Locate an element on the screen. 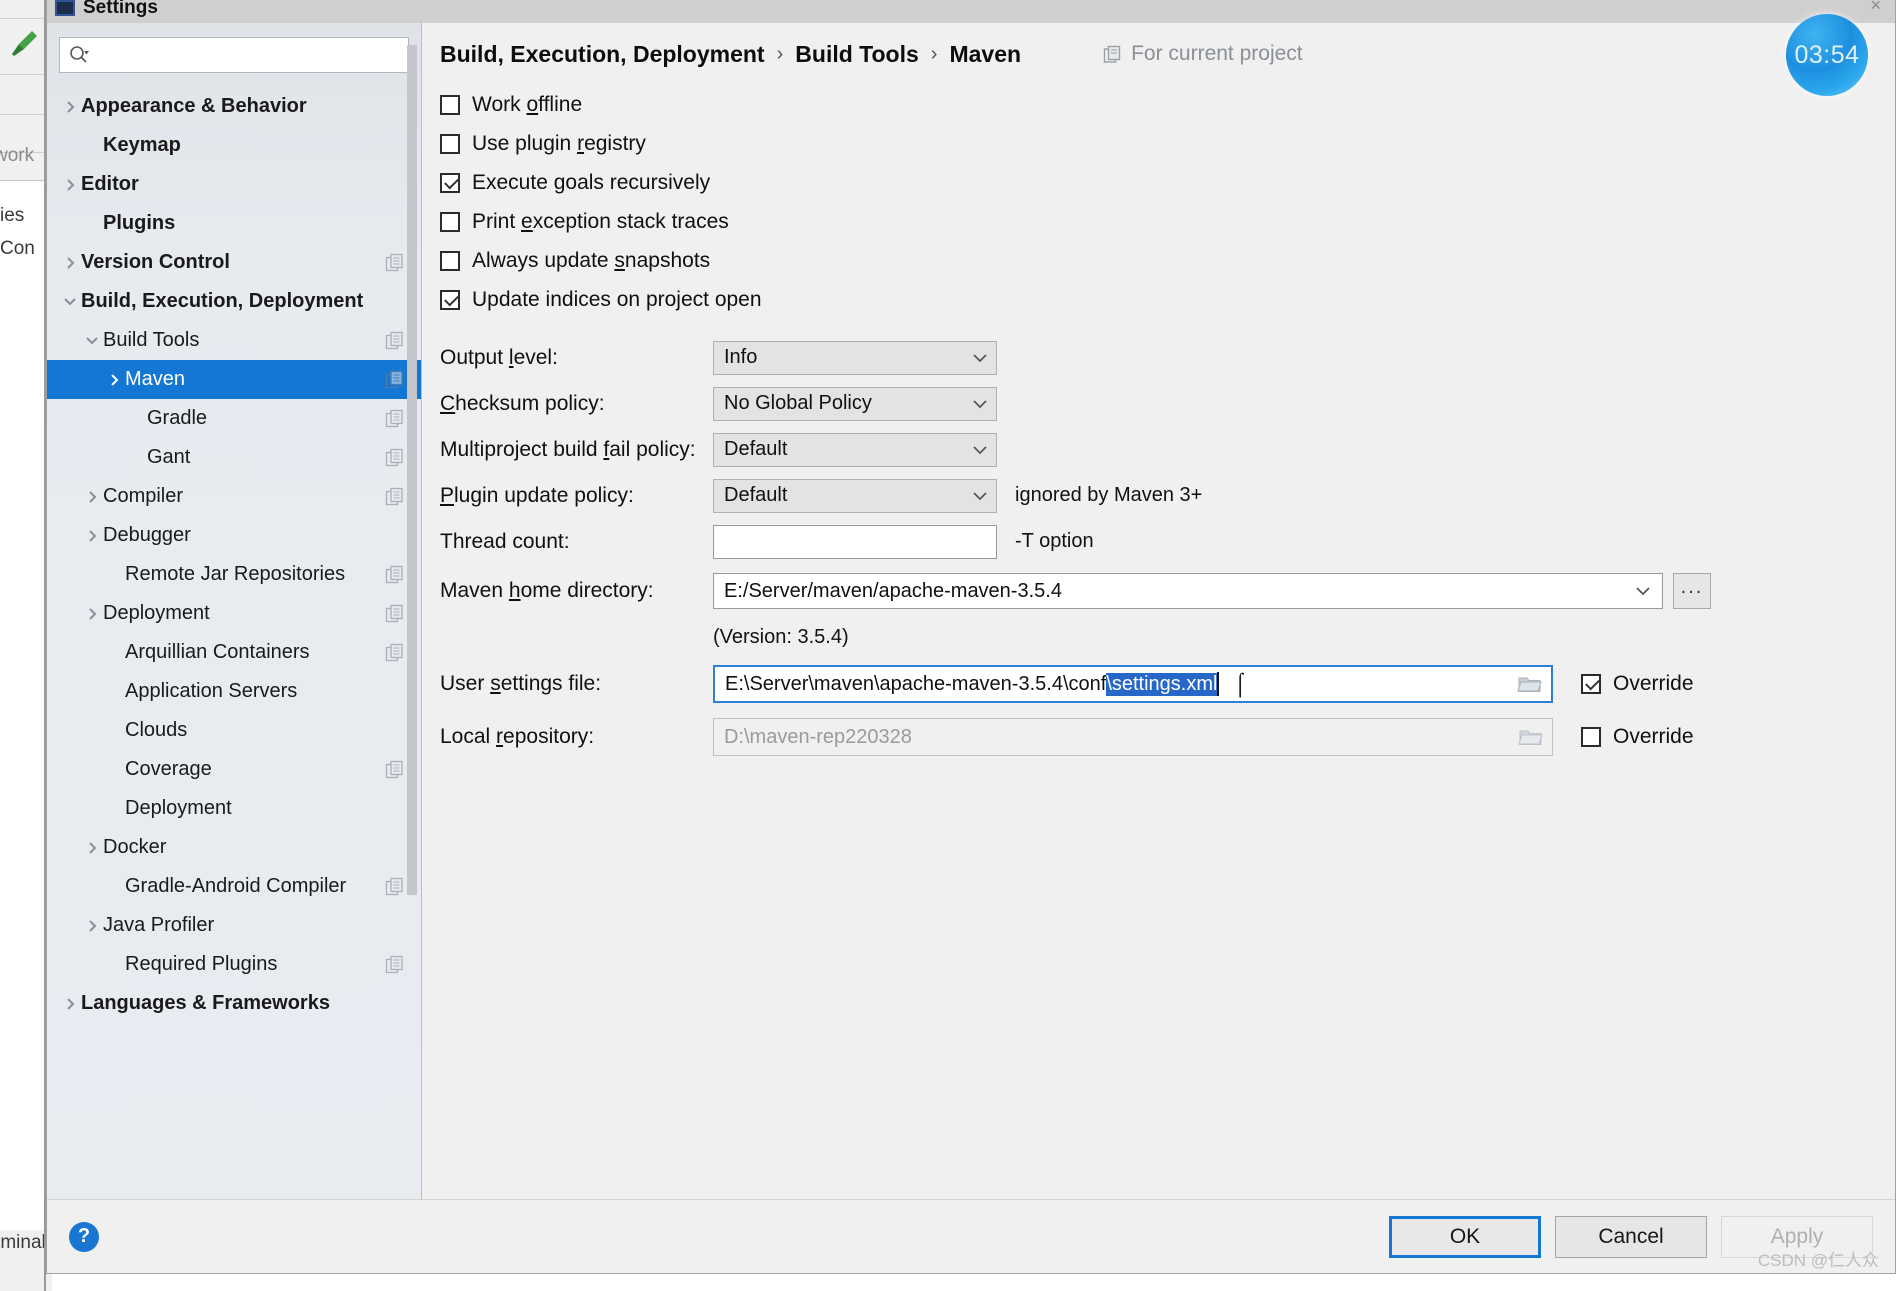 Image resolution: width=1896 pixels, height=1291 pixels. sidebar-item-editor: Editor is located at coordinates (234, 184).